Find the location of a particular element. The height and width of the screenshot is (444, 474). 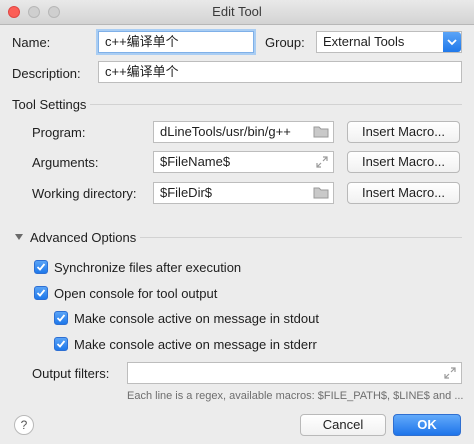

open-console-checkbox is located at coordinates (41, 293).